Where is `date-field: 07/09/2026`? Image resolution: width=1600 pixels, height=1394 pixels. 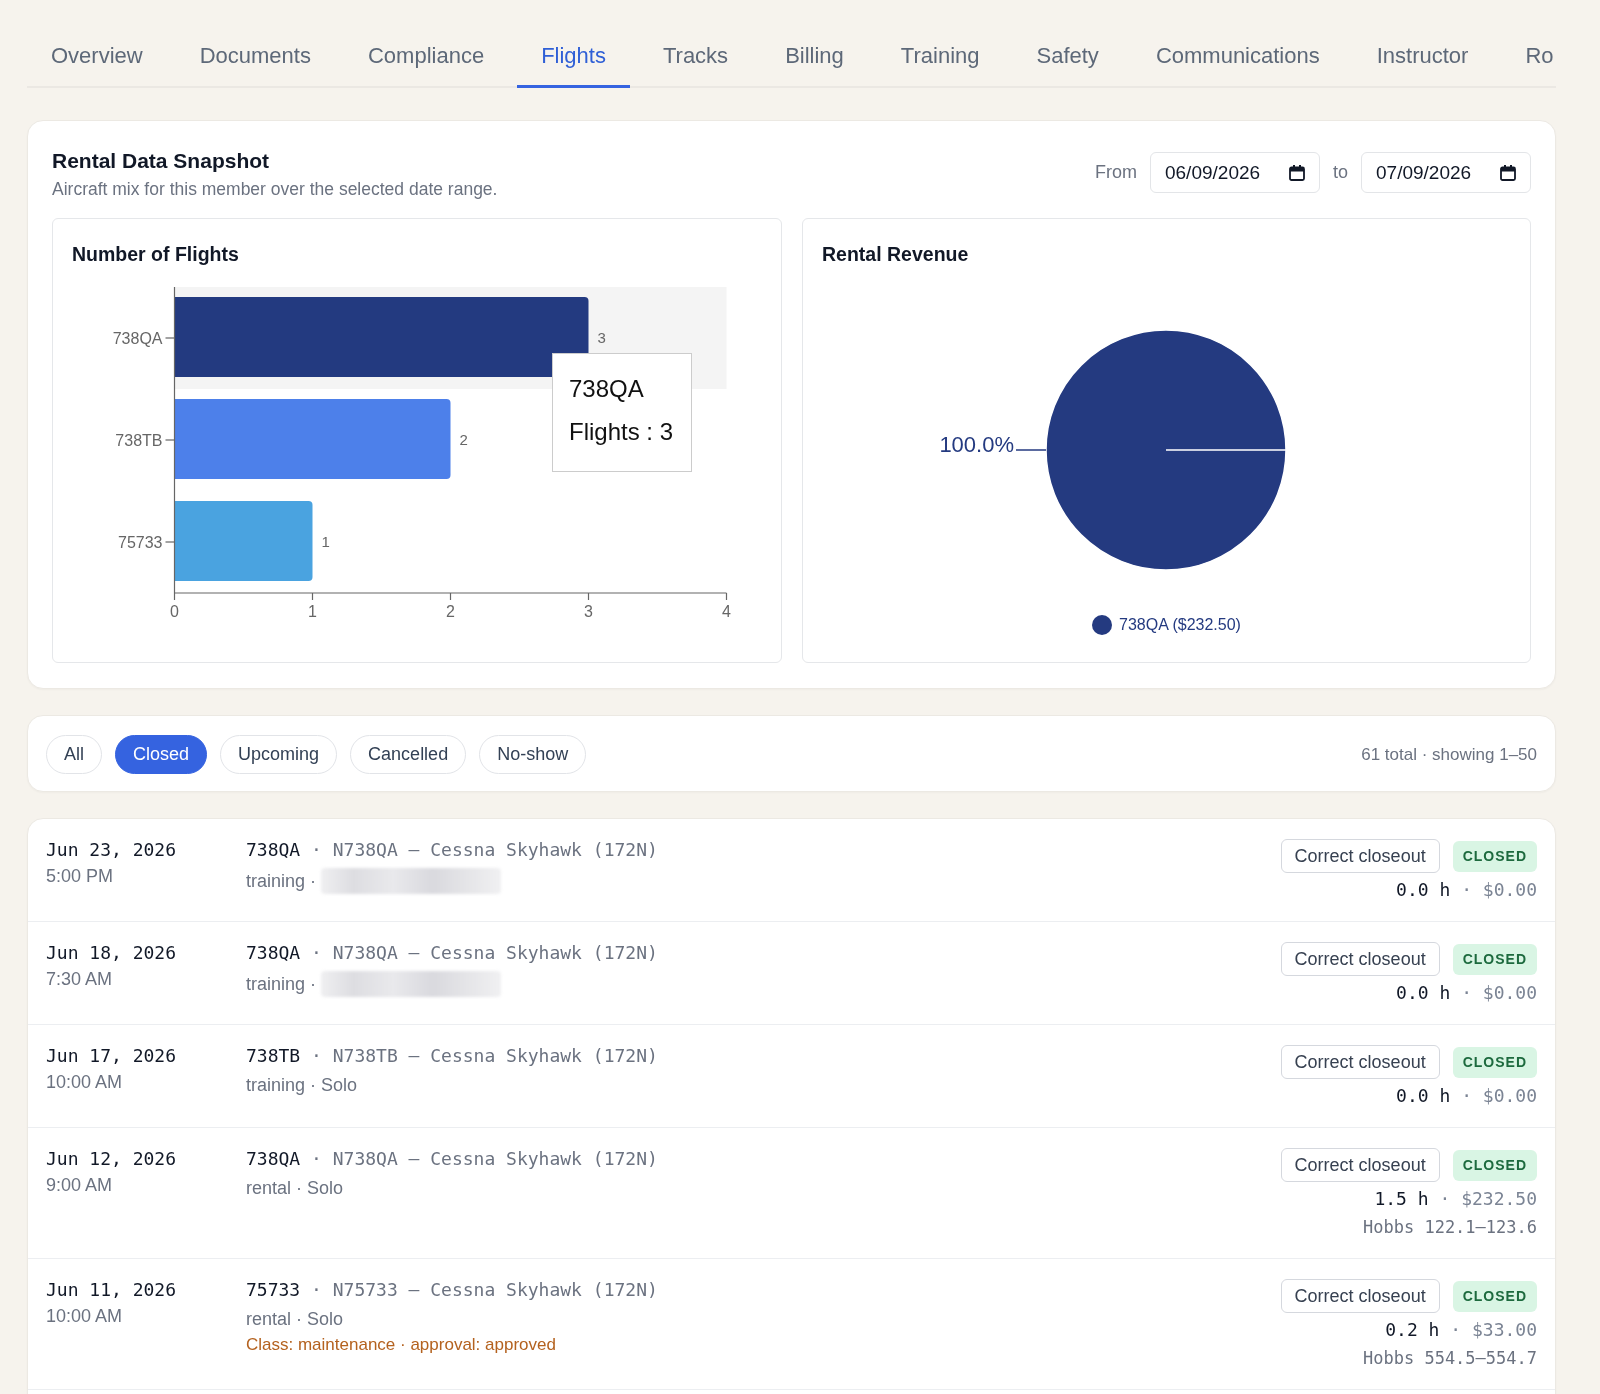 date-field: 07/09/2026 is located at coordinates (1446, 172).